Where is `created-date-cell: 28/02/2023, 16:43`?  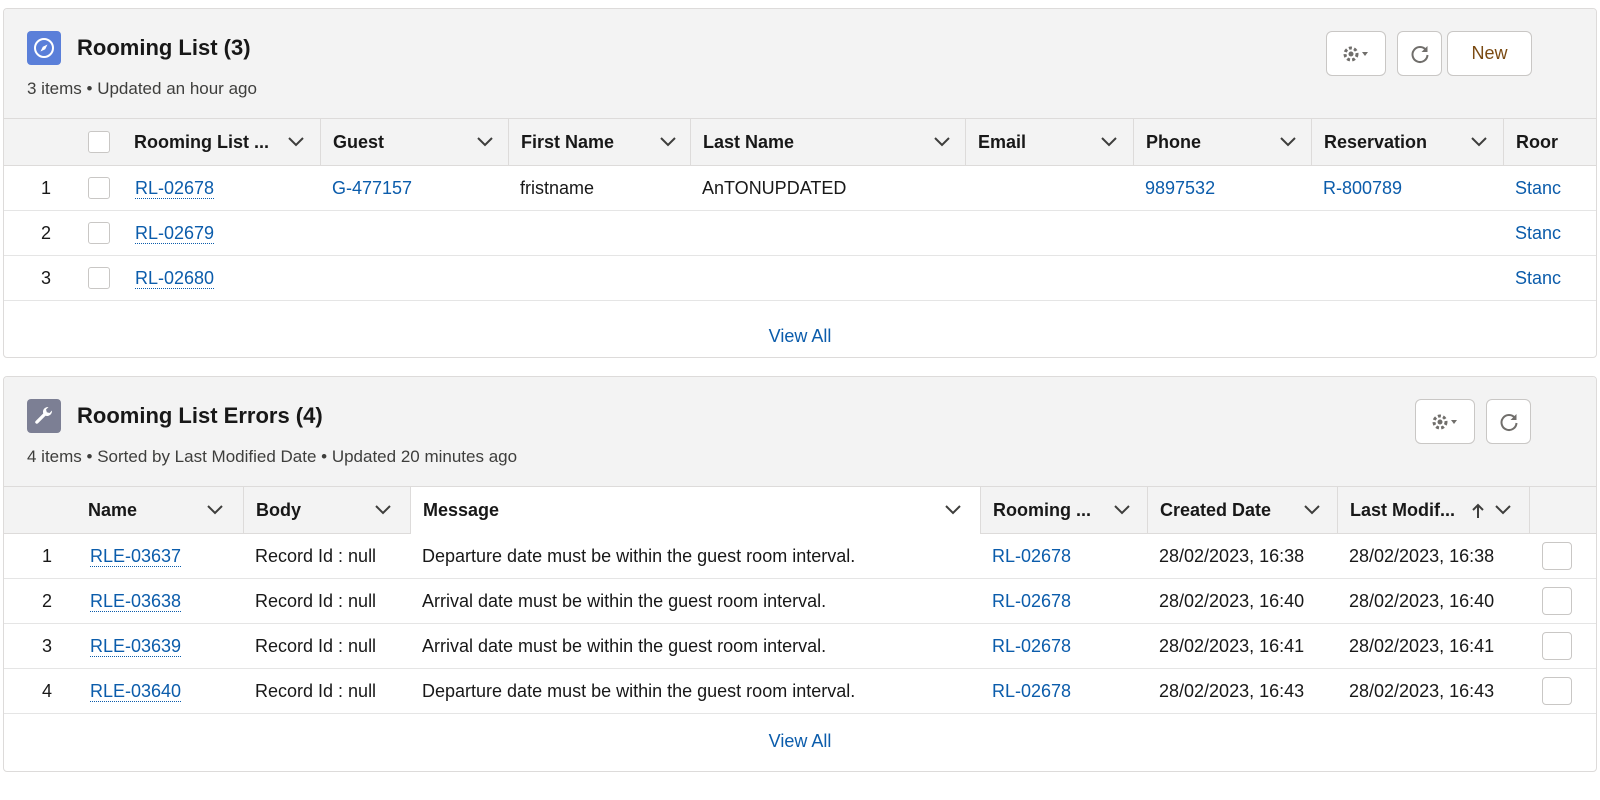 created-date-cell: 28/02/2023, 16:43 is located at coordinates (1232, 690).